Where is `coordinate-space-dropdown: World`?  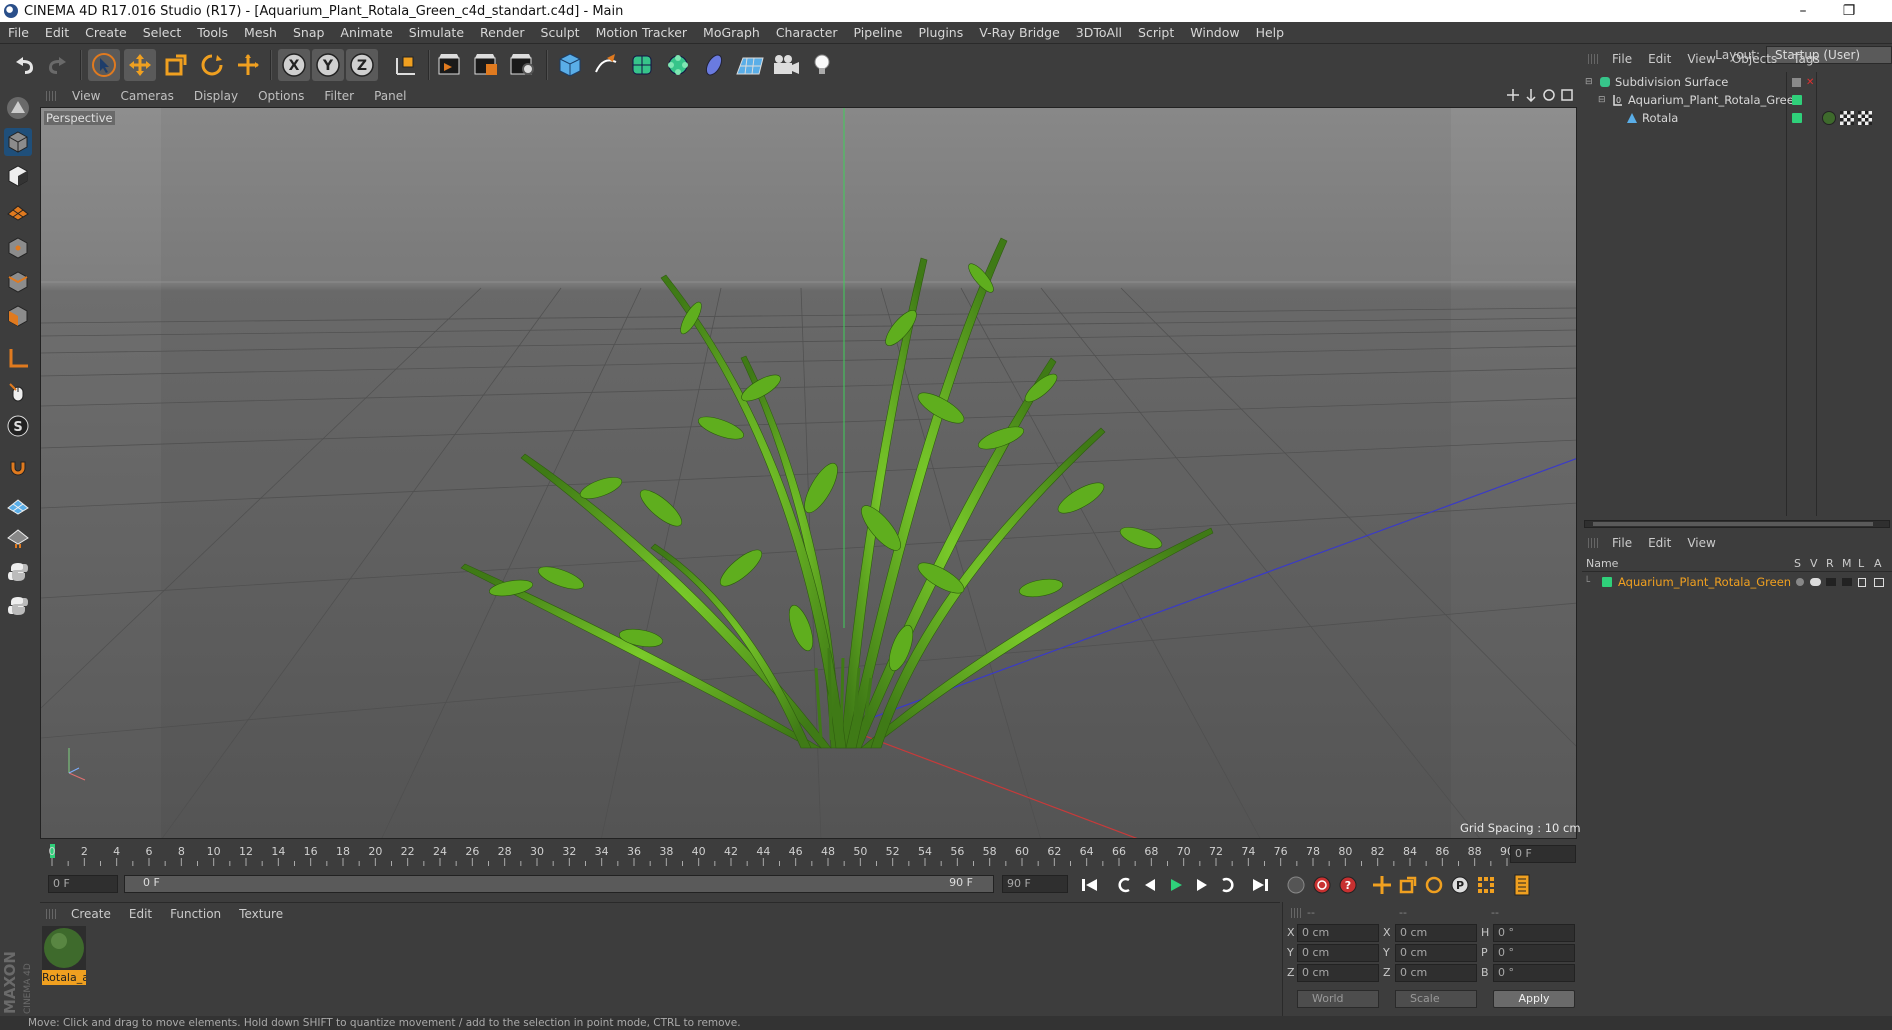
coordinate-space-dropdown: World is located at coordinates (1338, 999).